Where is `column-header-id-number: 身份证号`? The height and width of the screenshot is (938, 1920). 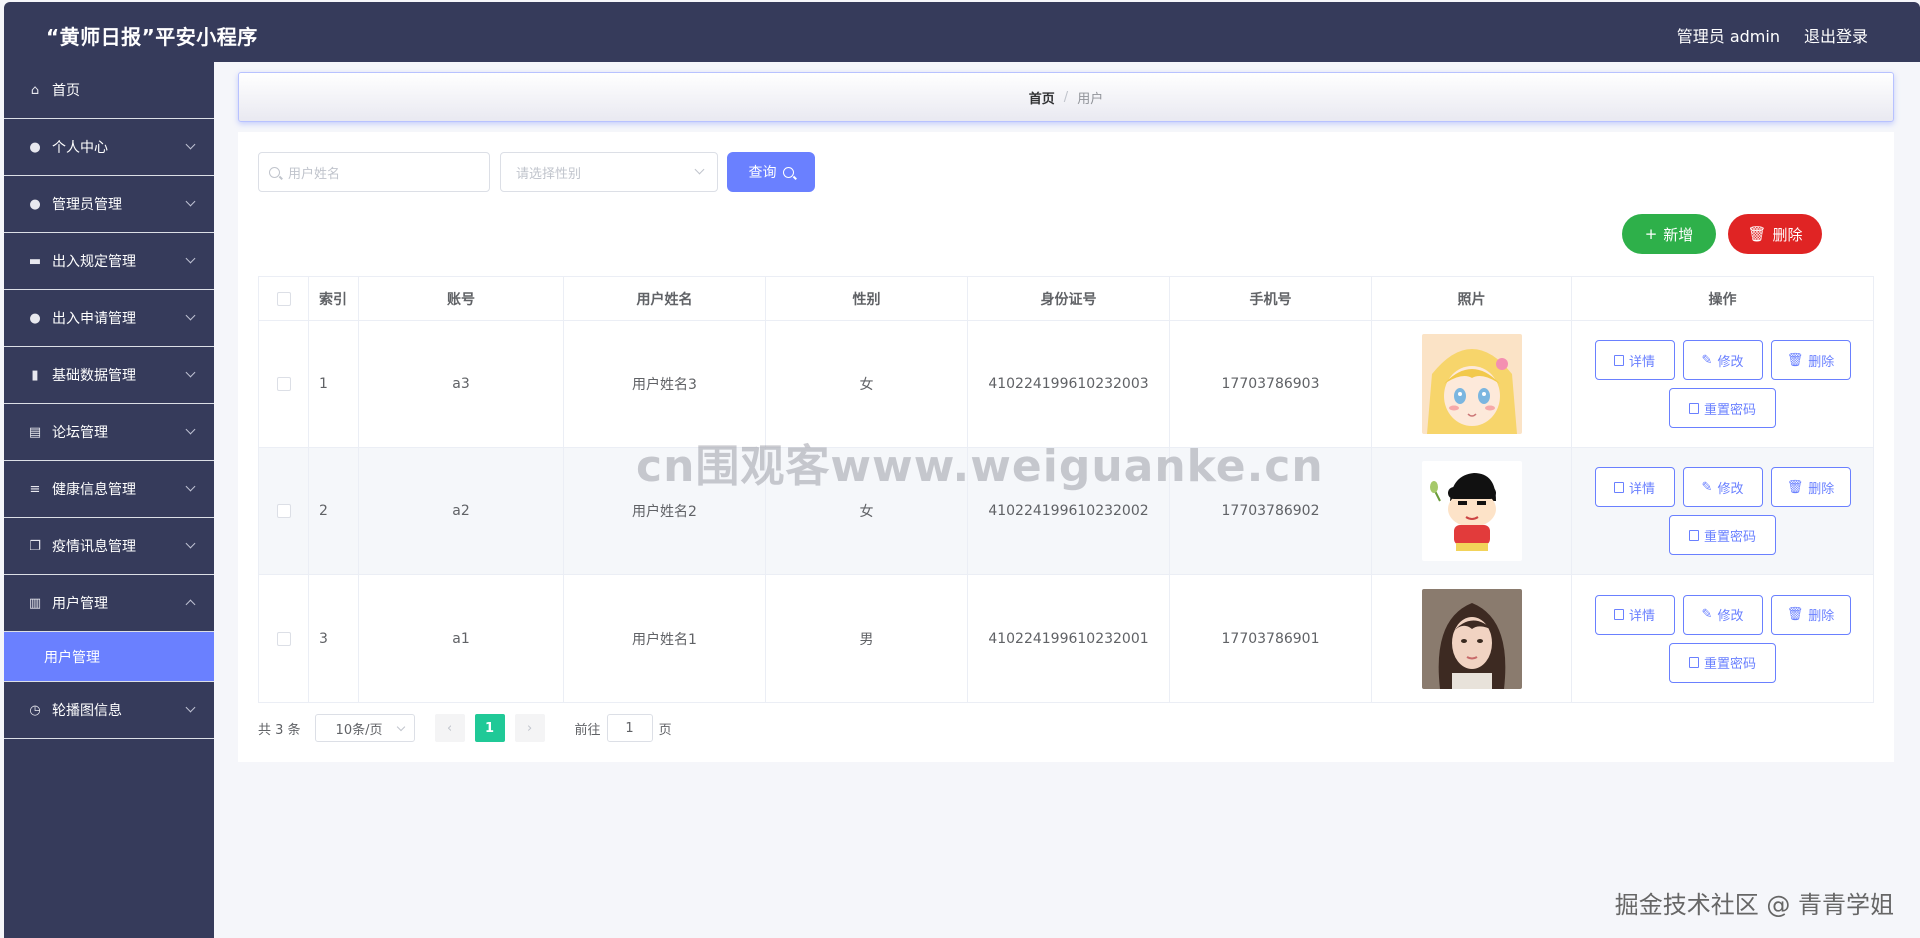
column-header-id-number: 身份证号 is located at coordinates (1069, 298).